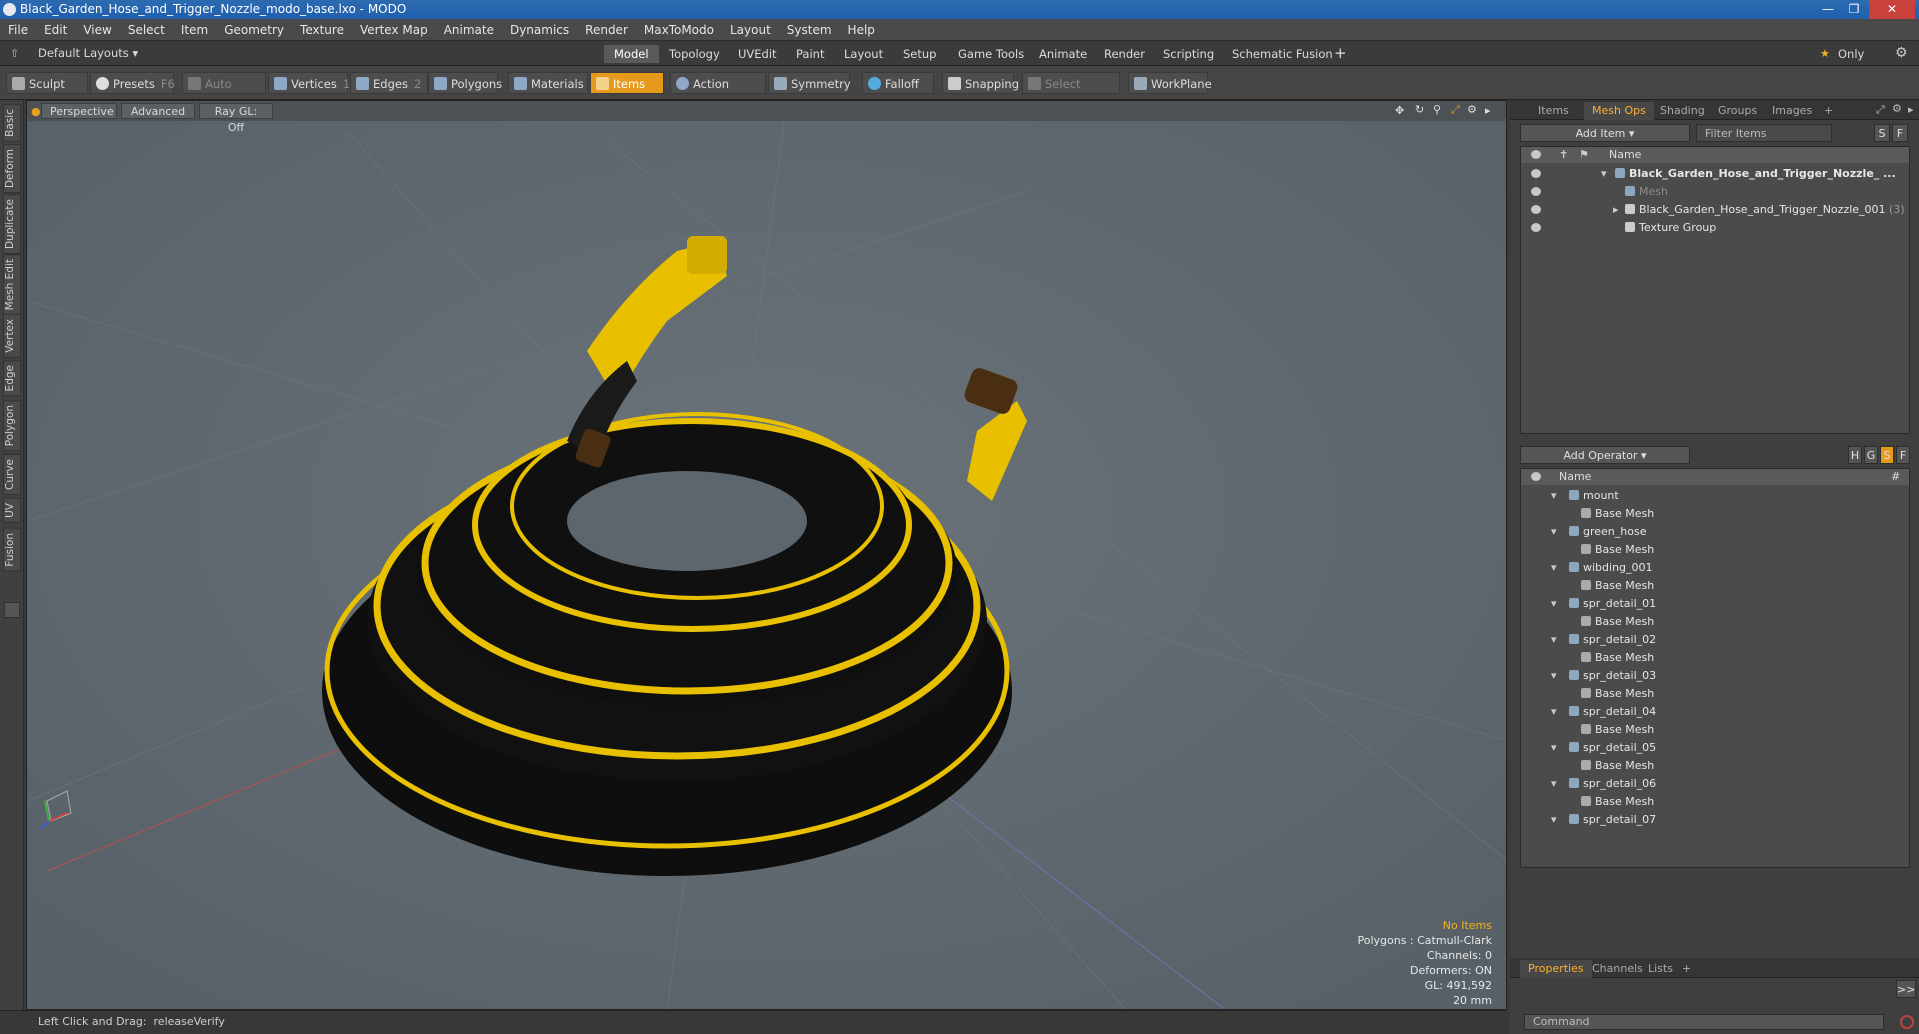 This screenshot has height=1034, width=1919. What do you see at coordinates (88, 53) in the screenshot?
I see `layout-dropdown: Default Layouts ▾` at bounding box center [88, 53].